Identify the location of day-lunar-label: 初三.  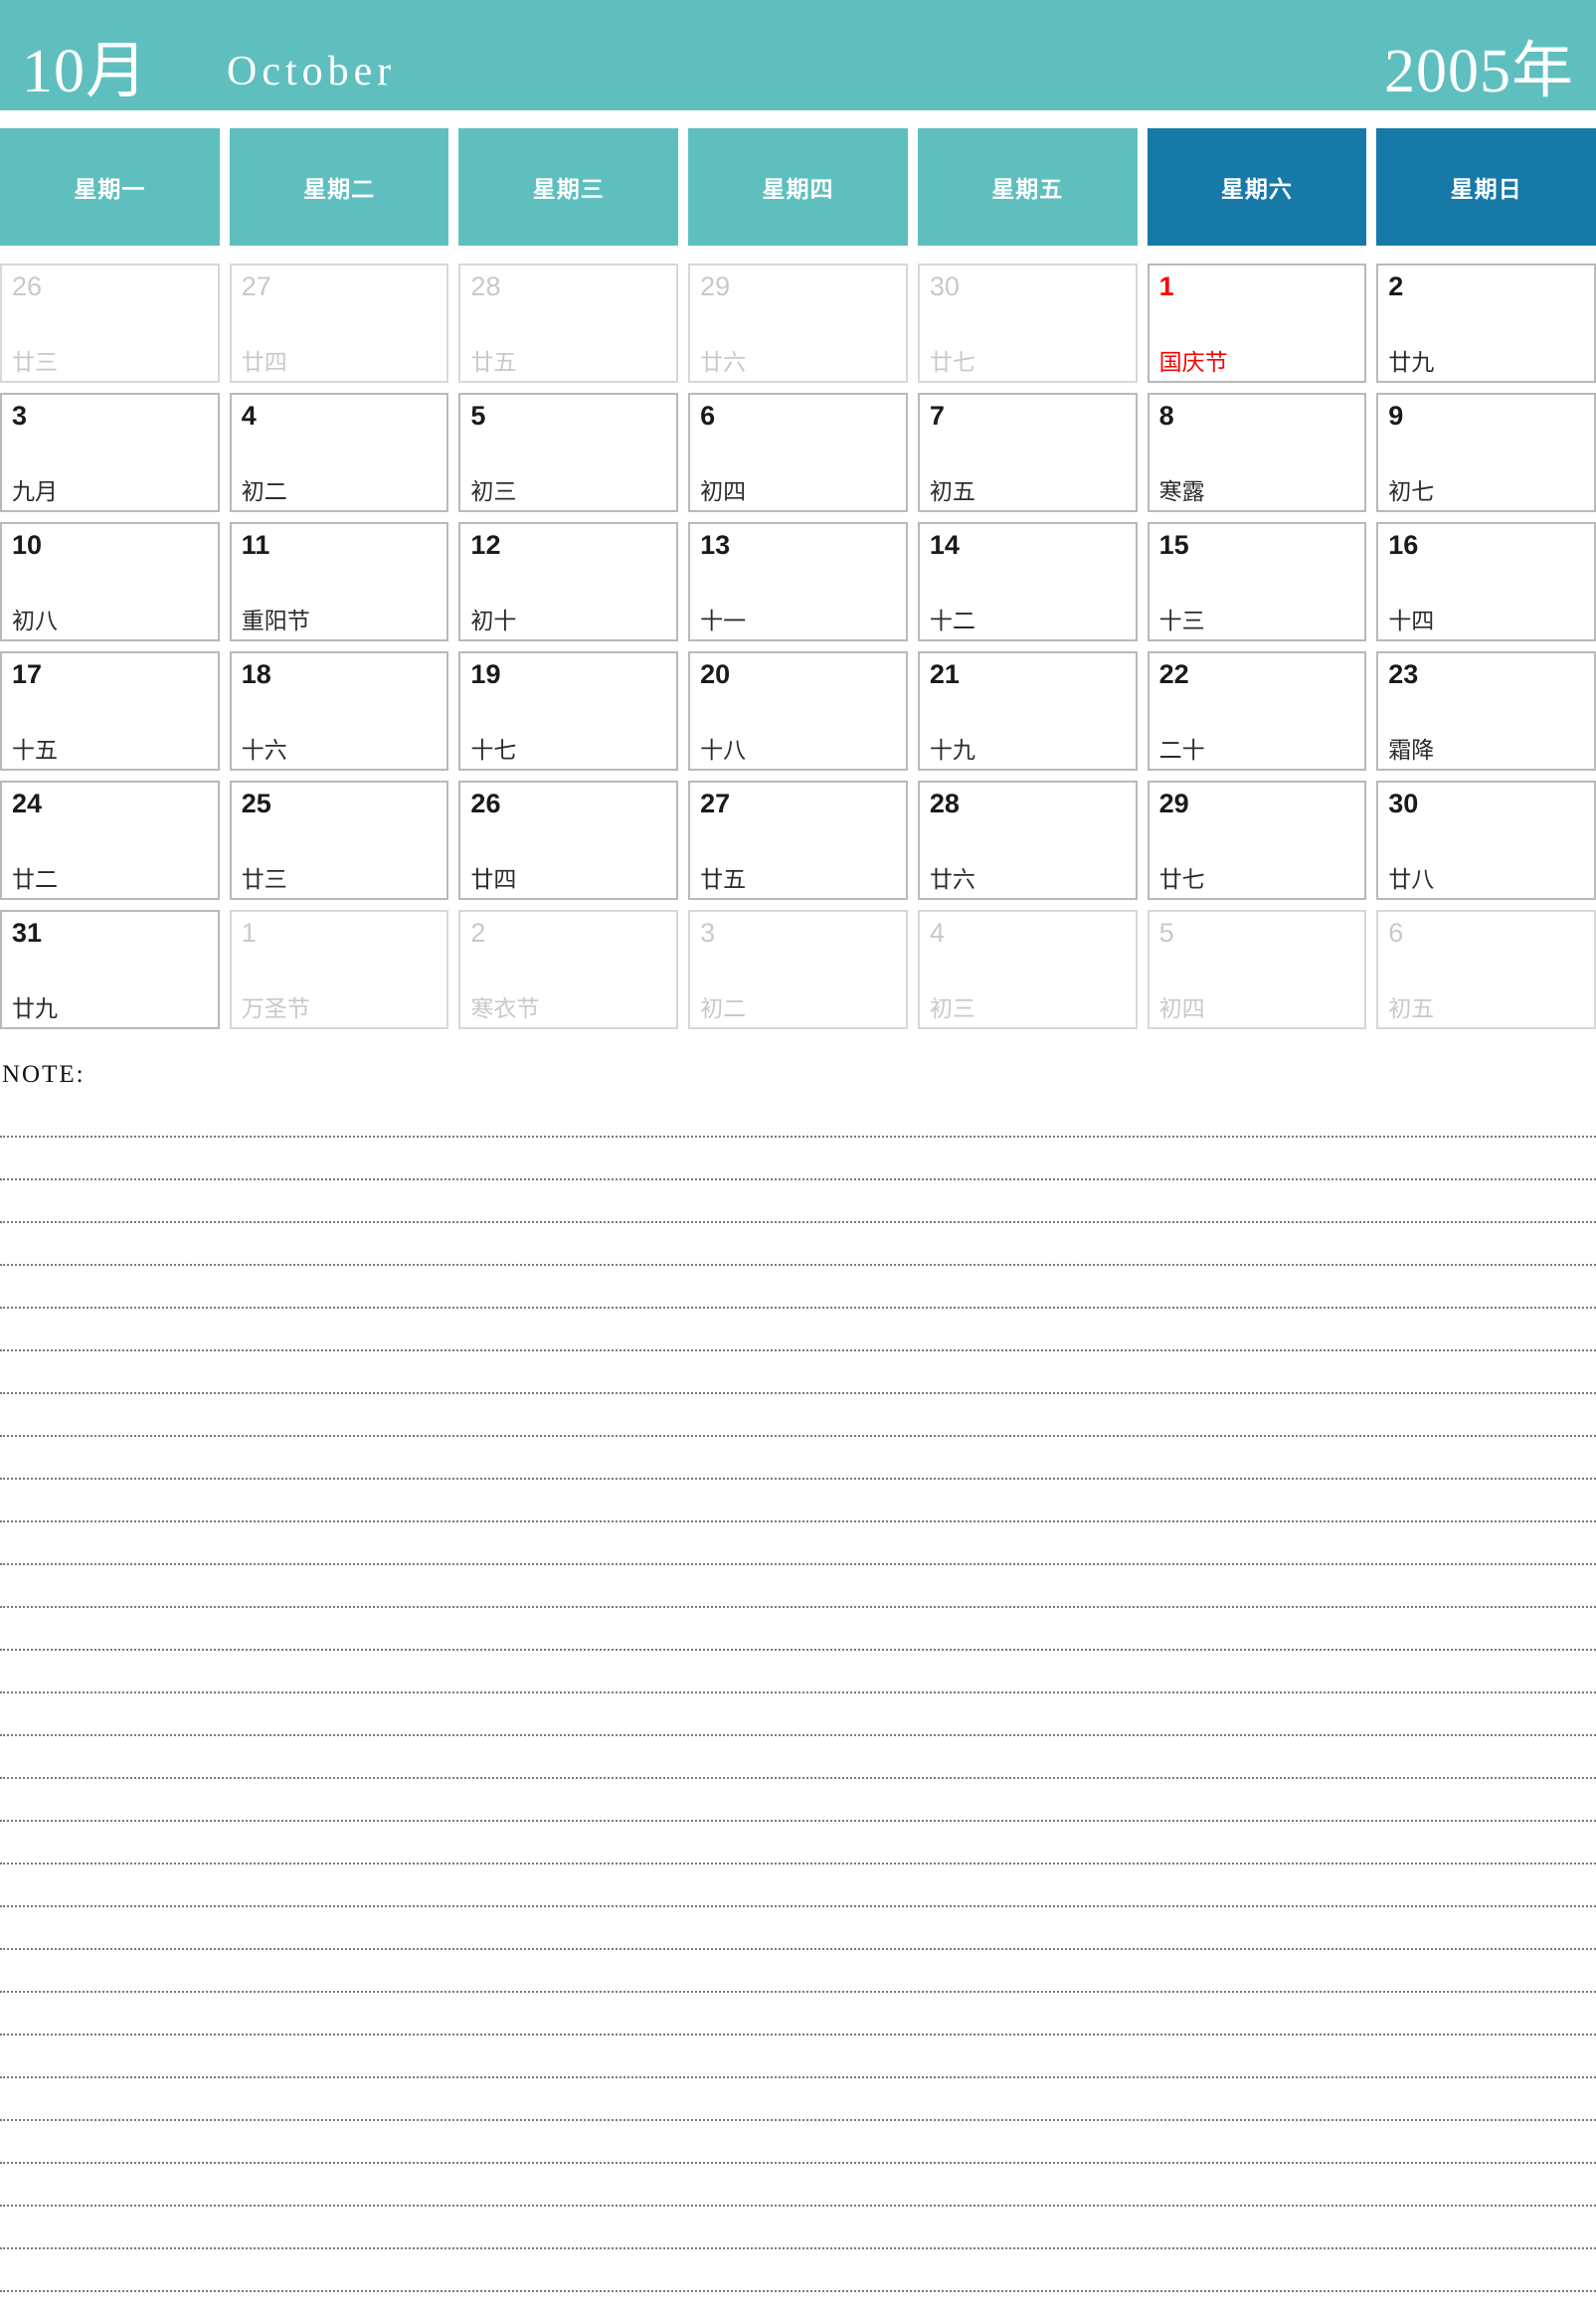
(494, 492).